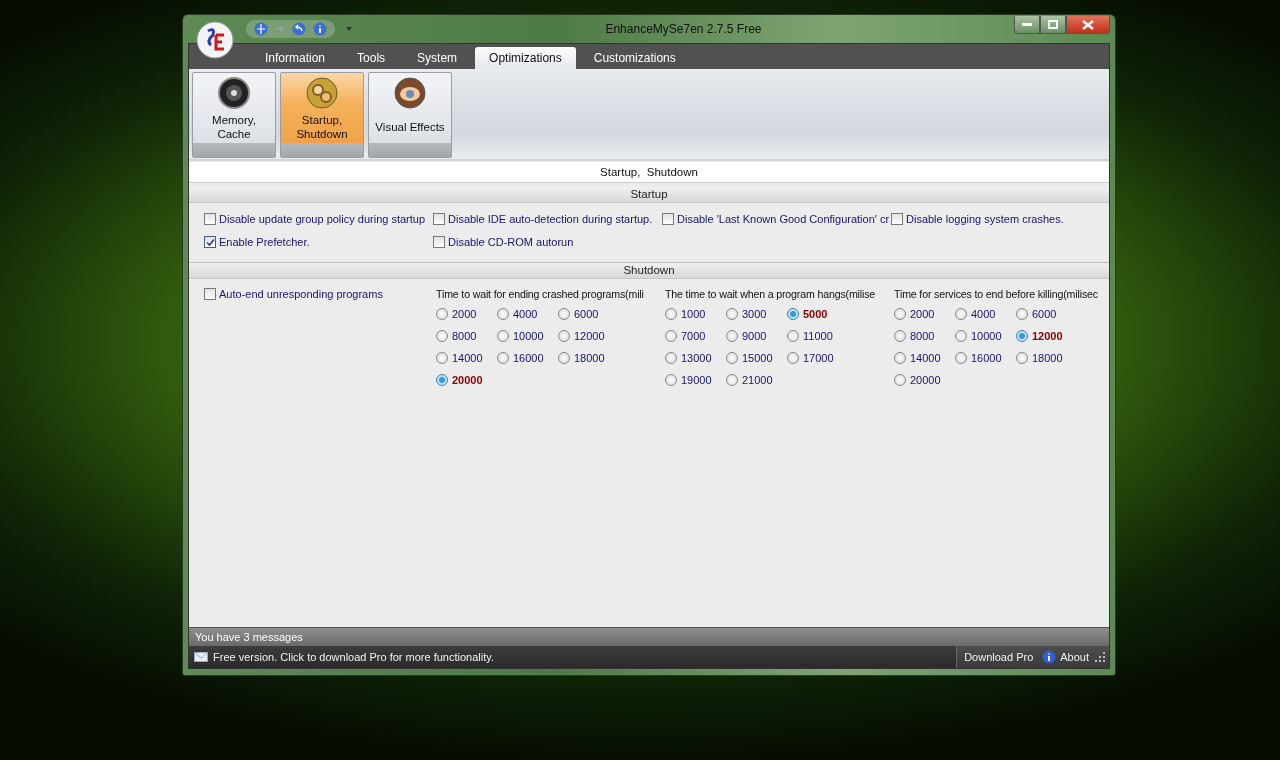 The image size is (1280, 760). Describe the element at coordinates (318, 219) in the screenshot. I see `checkbox-option: Disable update group policy during startup` at that location.